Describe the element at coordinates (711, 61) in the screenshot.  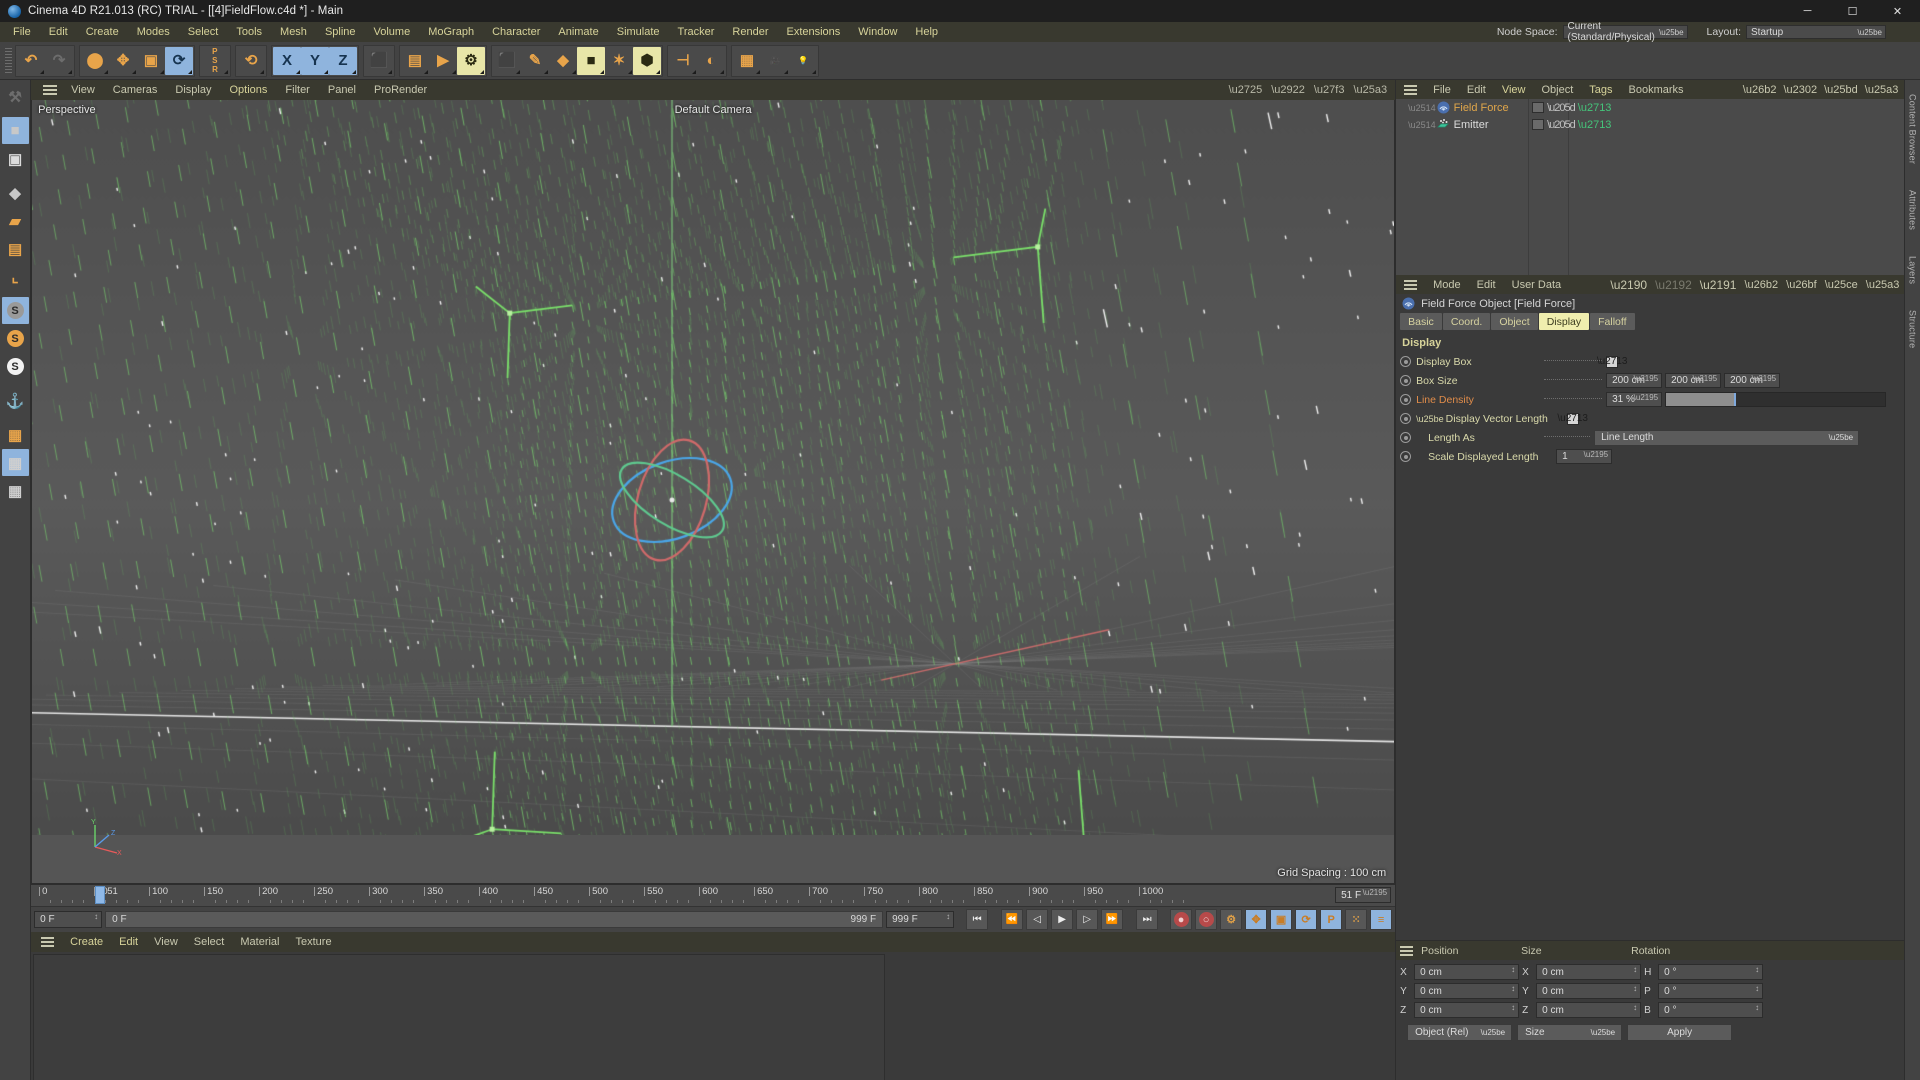
I see `character-object-button: ◐` at that location.